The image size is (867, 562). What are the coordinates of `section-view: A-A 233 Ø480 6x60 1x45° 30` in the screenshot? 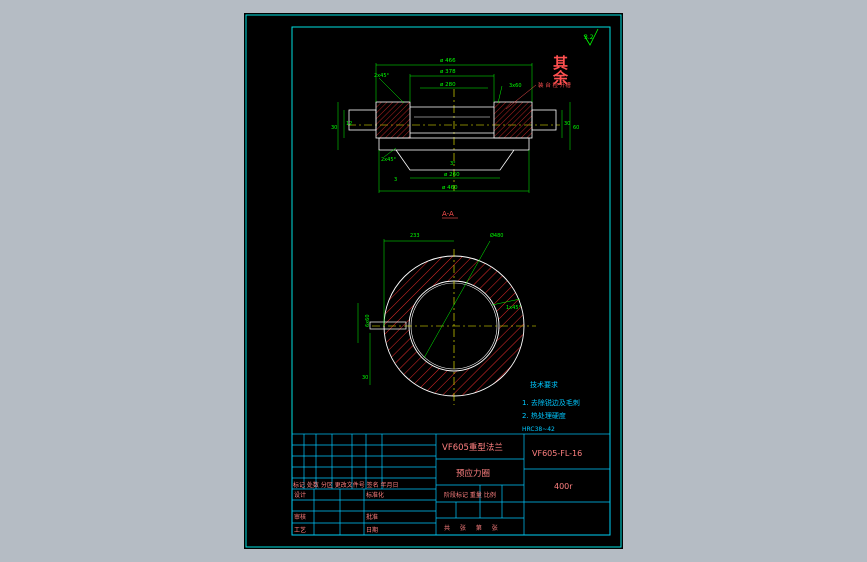 It's located at (446, 307).